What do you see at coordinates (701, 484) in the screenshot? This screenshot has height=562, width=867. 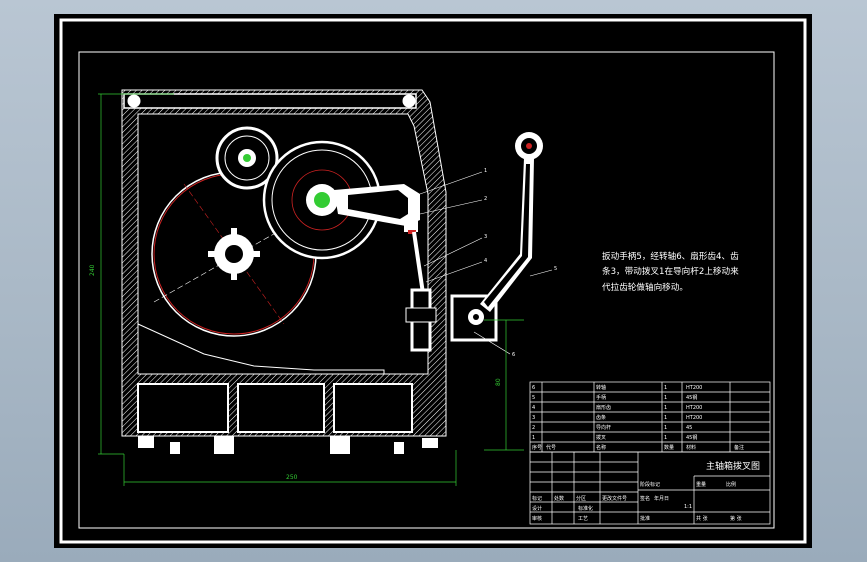 I see `title-block-label: 重量` at bounding box center [701, 484].